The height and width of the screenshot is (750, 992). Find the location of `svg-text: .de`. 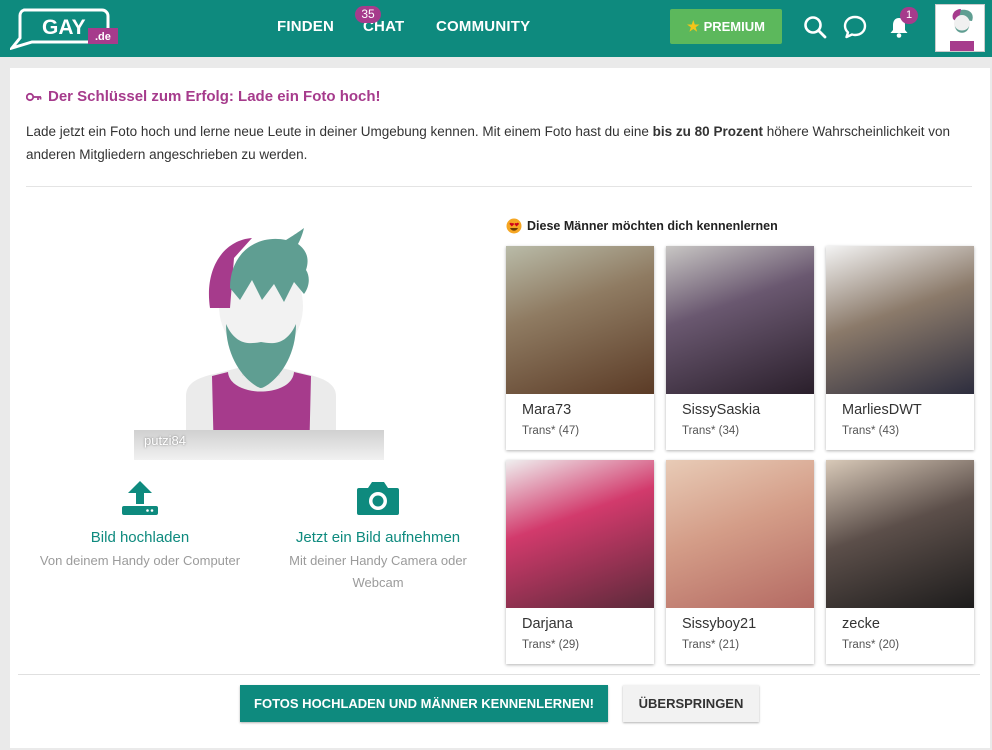

svg-text: .de is located at coordinates (103, 37).